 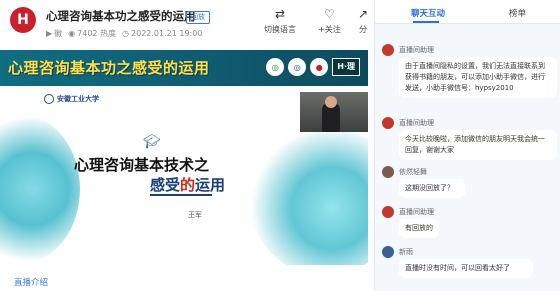 What do you see at coordinates (346, 67) in the screenshot?
I see `brand-text-logo: H·理` at bounding box center [346, 67].